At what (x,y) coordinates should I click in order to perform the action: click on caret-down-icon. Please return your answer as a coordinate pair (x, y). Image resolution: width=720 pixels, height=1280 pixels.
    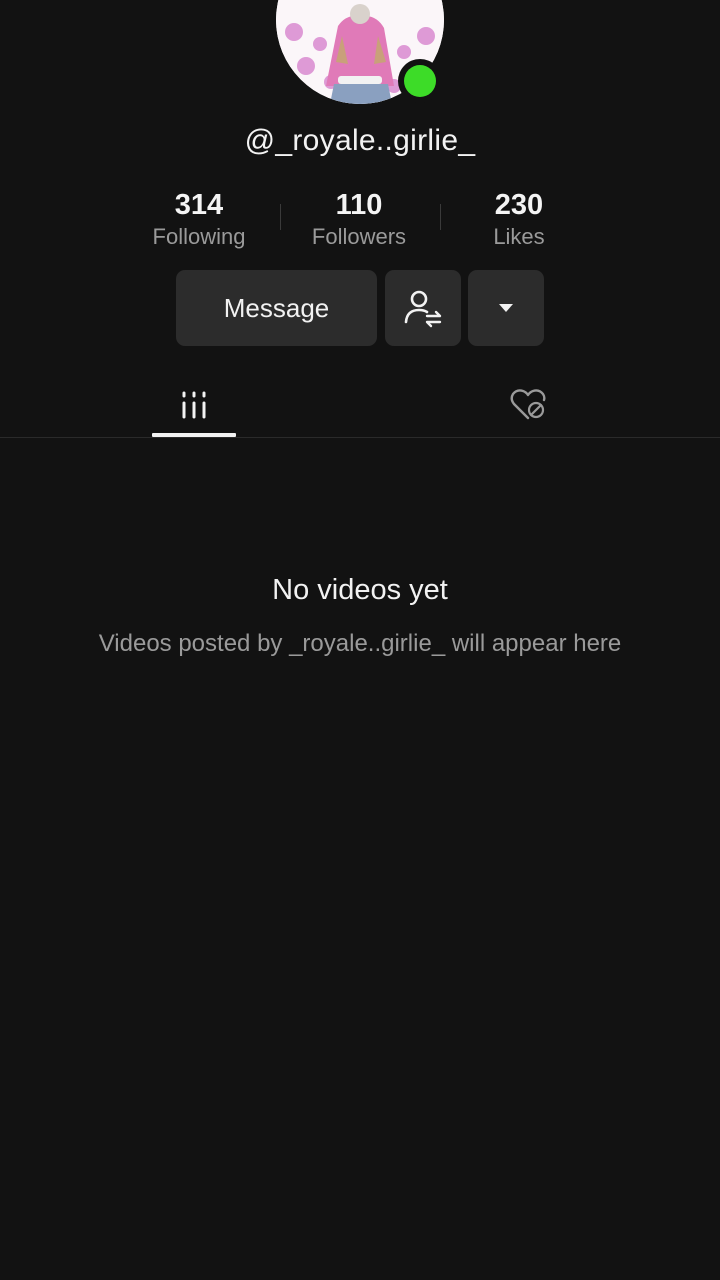
    Looking at the image, I should click on (506, 308).